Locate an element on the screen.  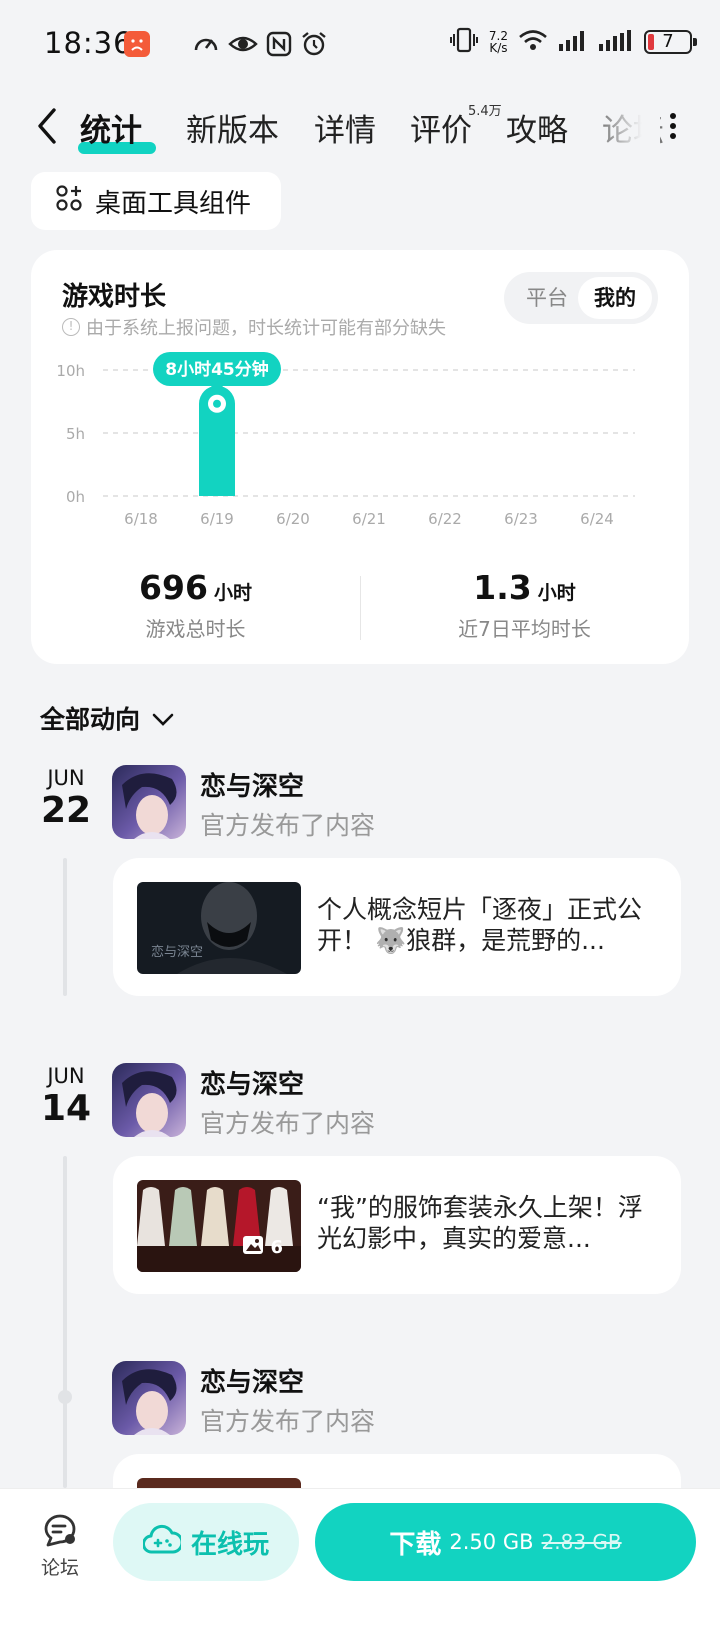
chart-y-tick-label: 10h is located at coordinates (70, 371).